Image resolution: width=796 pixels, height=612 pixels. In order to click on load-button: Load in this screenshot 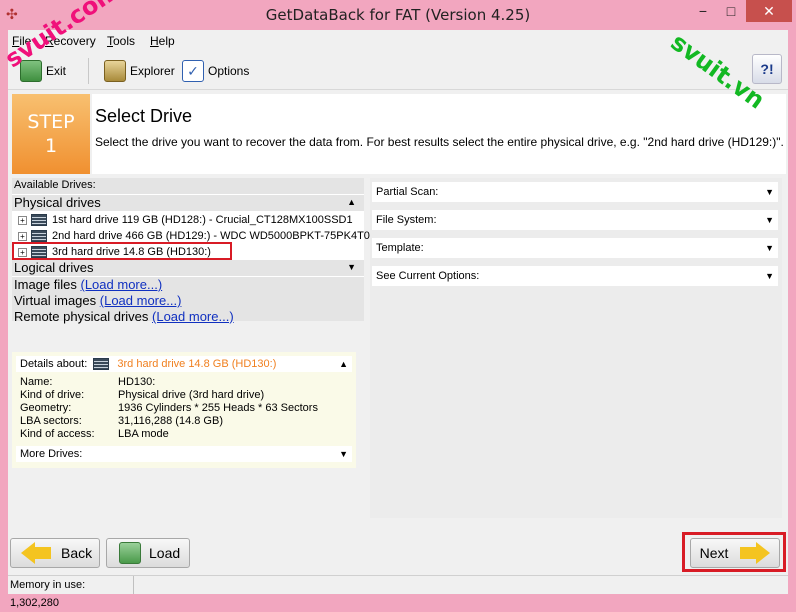, I will do `click(148, 553)`.